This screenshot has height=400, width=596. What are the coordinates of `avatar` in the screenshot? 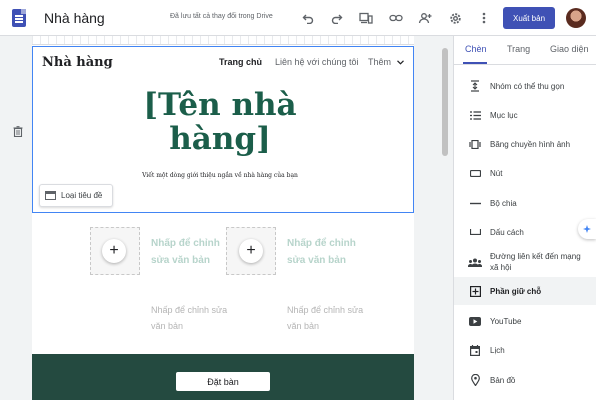 It's located at (576, 18).